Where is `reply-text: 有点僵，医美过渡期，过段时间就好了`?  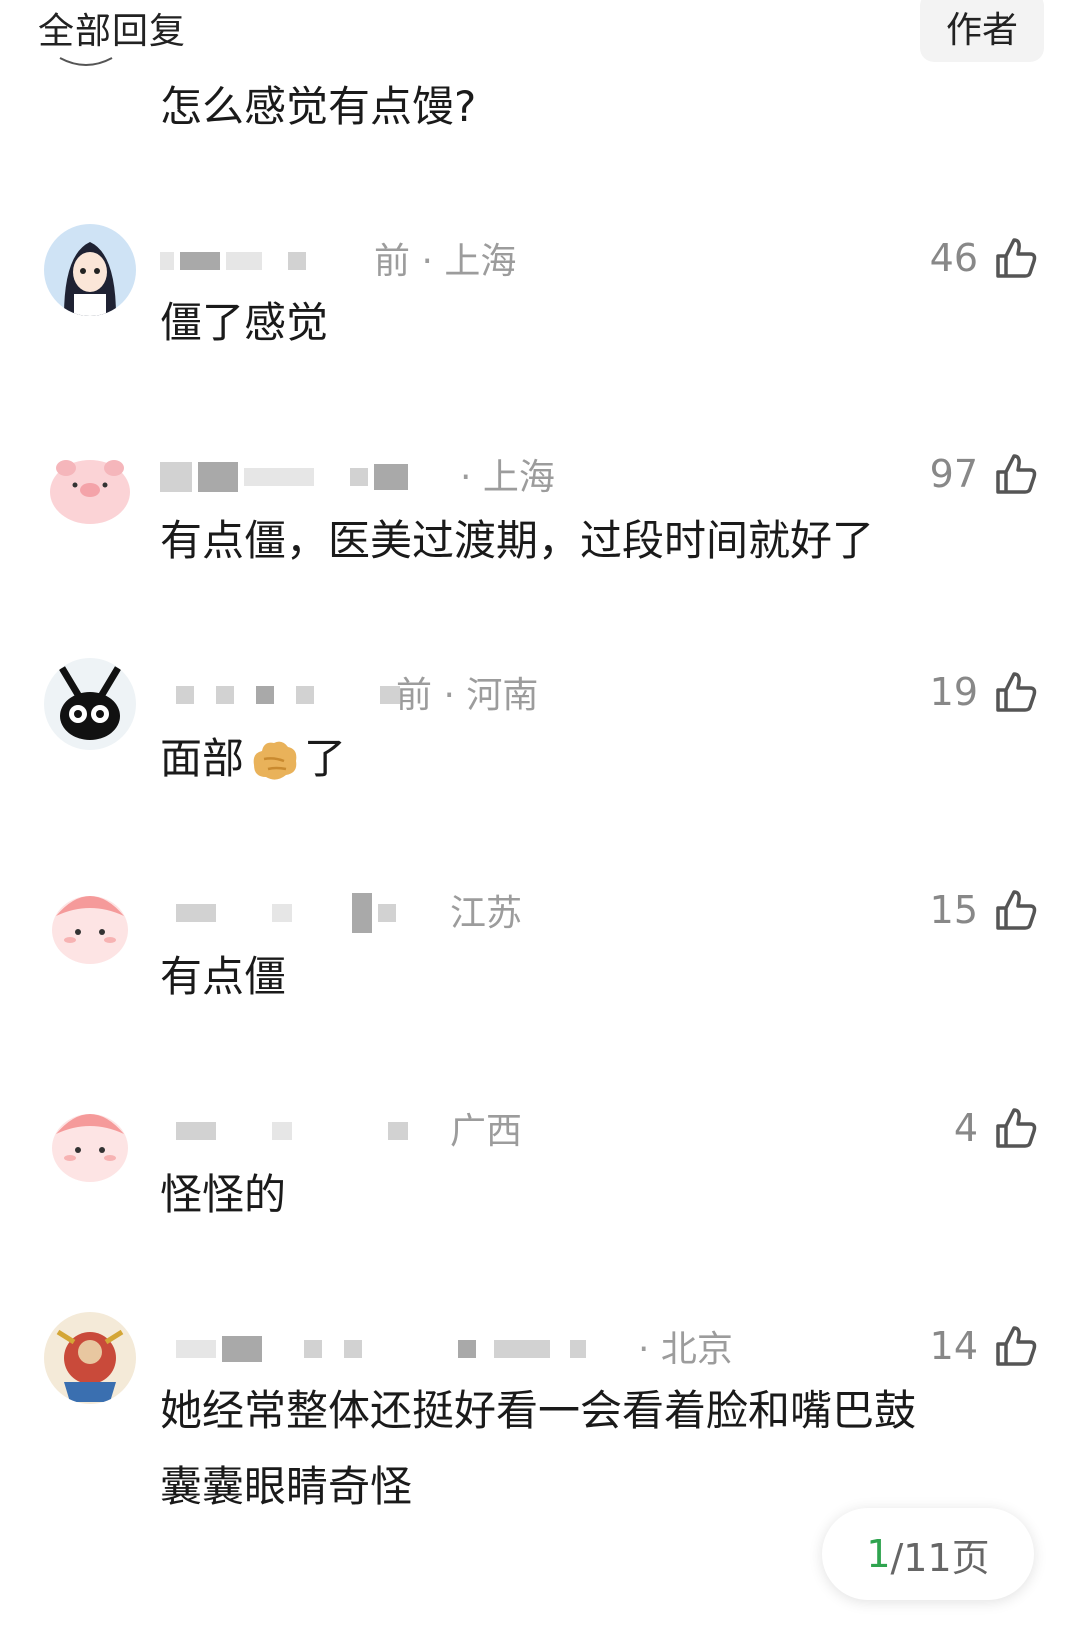
reply-text: 有点僵，医美过渡期，过段时间就好了 is located at coordinates (517, 540).